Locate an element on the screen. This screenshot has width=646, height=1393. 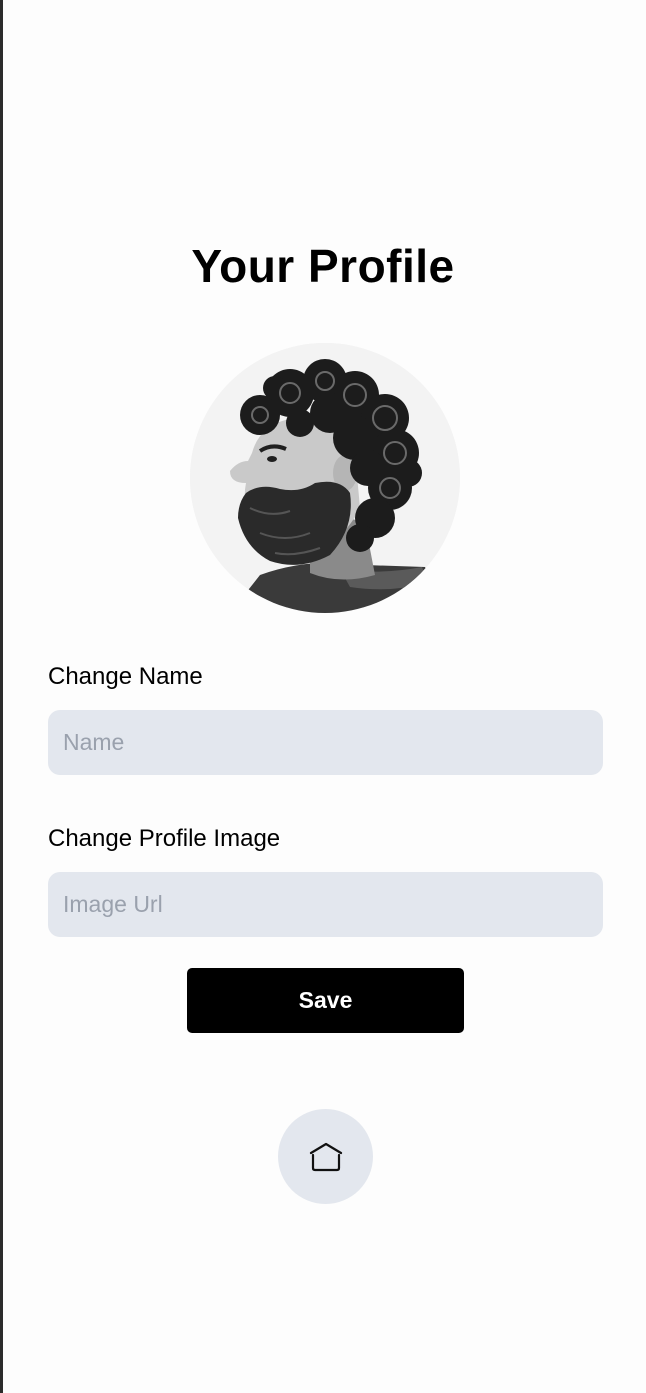
home-button is located at coordinates (325, 1156).